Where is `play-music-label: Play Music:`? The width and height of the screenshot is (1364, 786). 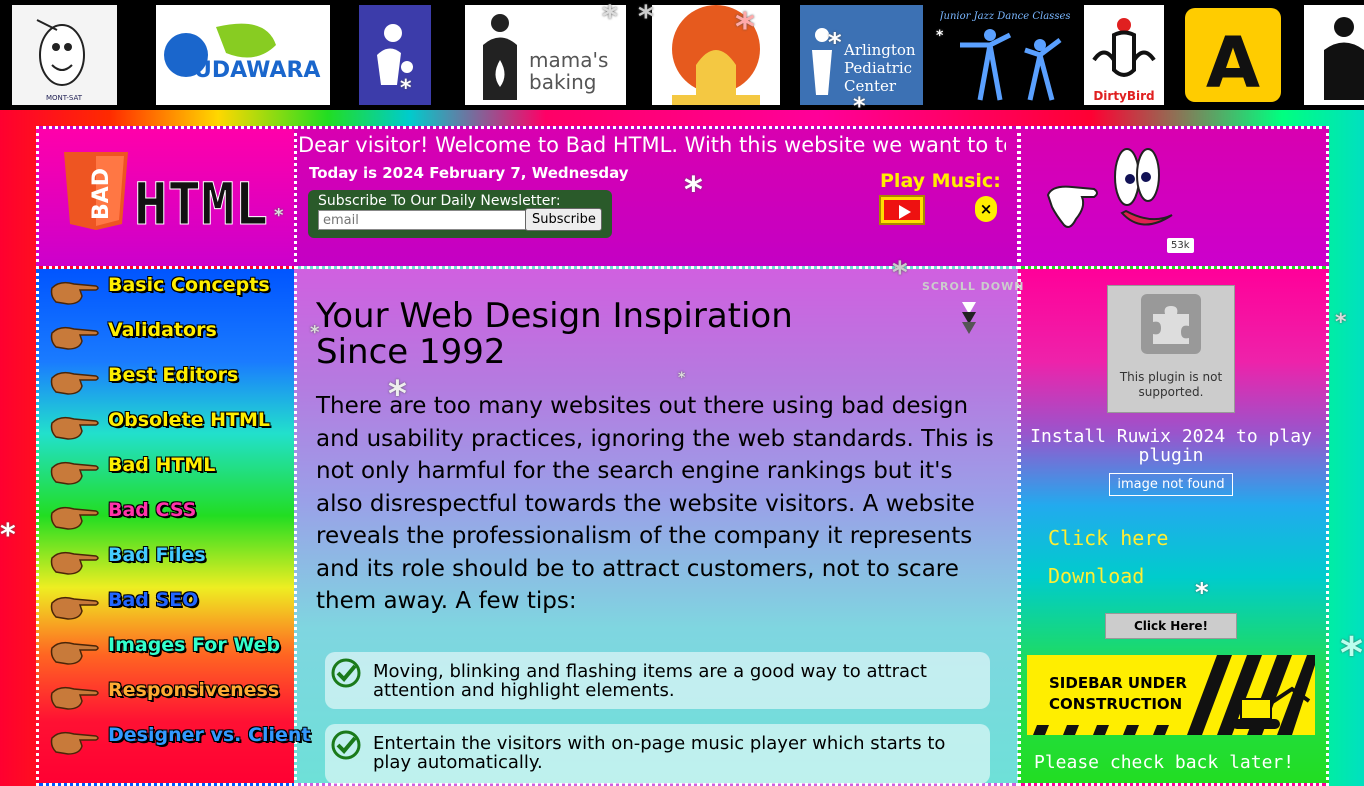 play-music-label: Play Music: is located at coordinates (940, 181).